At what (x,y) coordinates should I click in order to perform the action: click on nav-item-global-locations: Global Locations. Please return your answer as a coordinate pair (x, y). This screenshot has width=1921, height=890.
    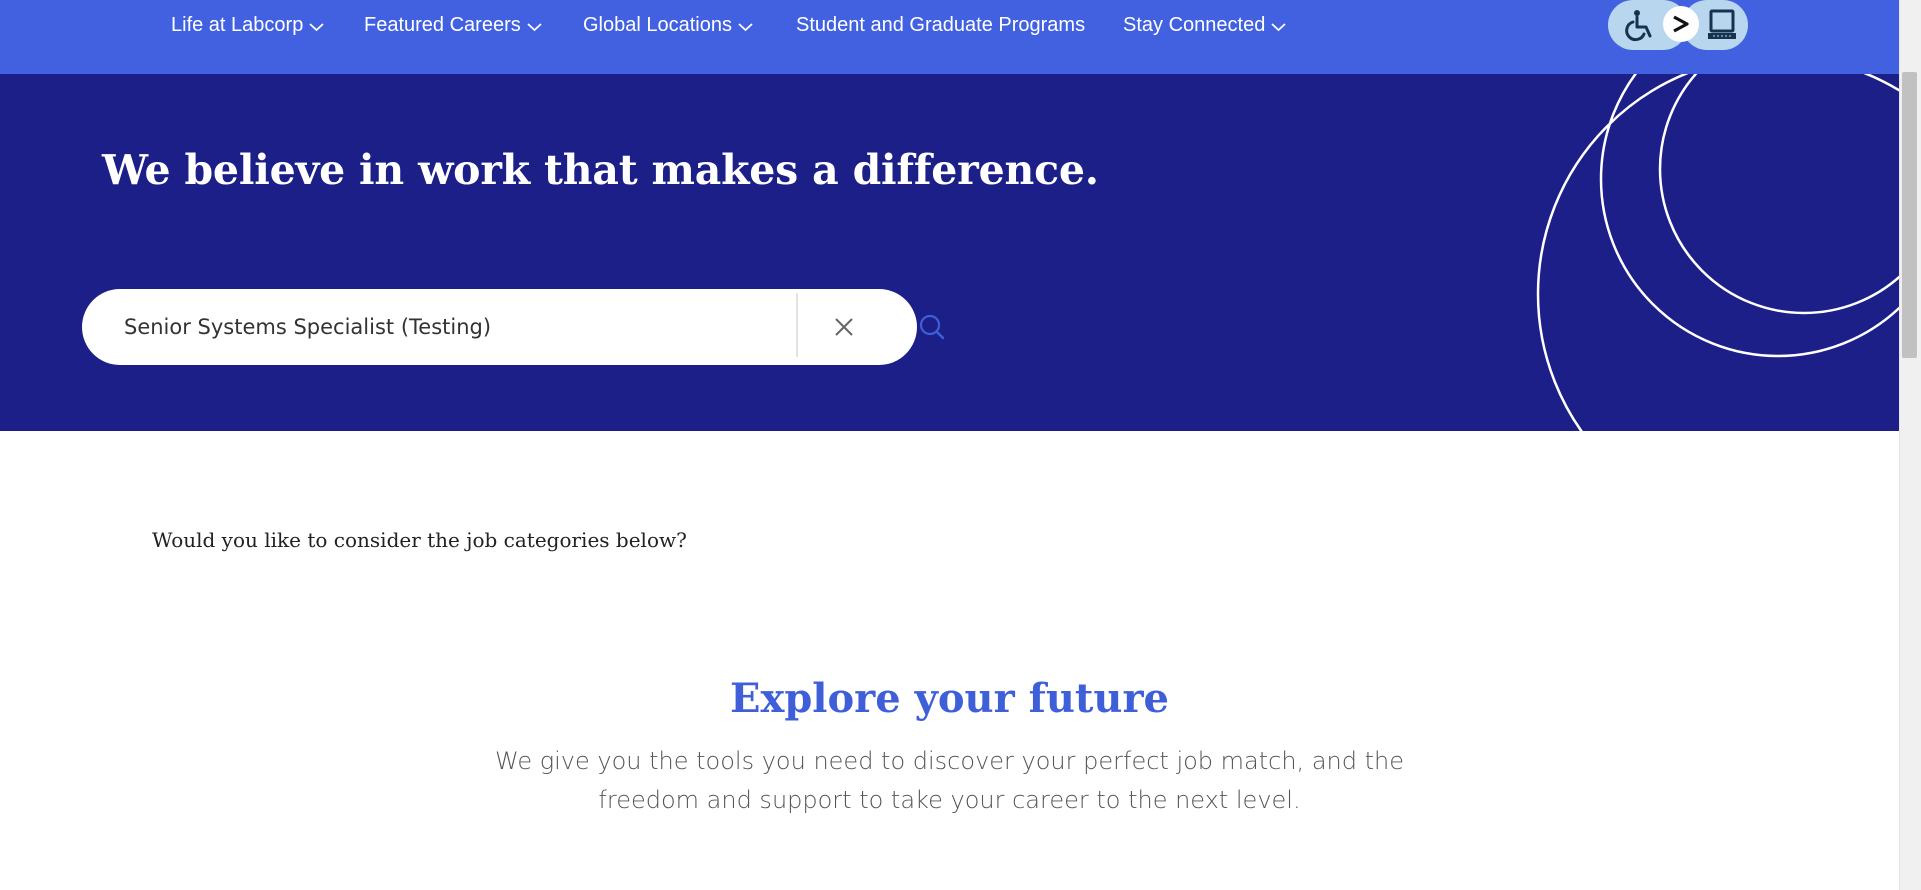
    Looking at the image, I should click on (668, 25).